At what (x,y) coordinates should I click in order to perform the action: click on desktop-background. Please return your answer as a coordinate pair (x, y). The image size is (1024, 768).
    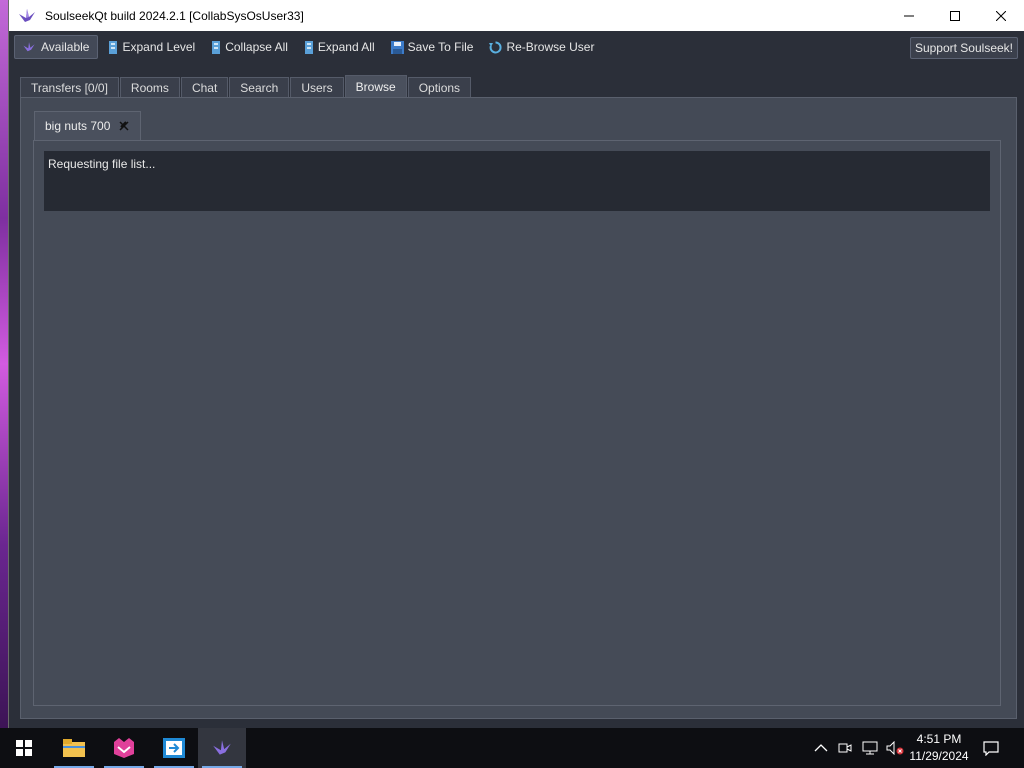
    Looking at the image, I should click on (4, 364).